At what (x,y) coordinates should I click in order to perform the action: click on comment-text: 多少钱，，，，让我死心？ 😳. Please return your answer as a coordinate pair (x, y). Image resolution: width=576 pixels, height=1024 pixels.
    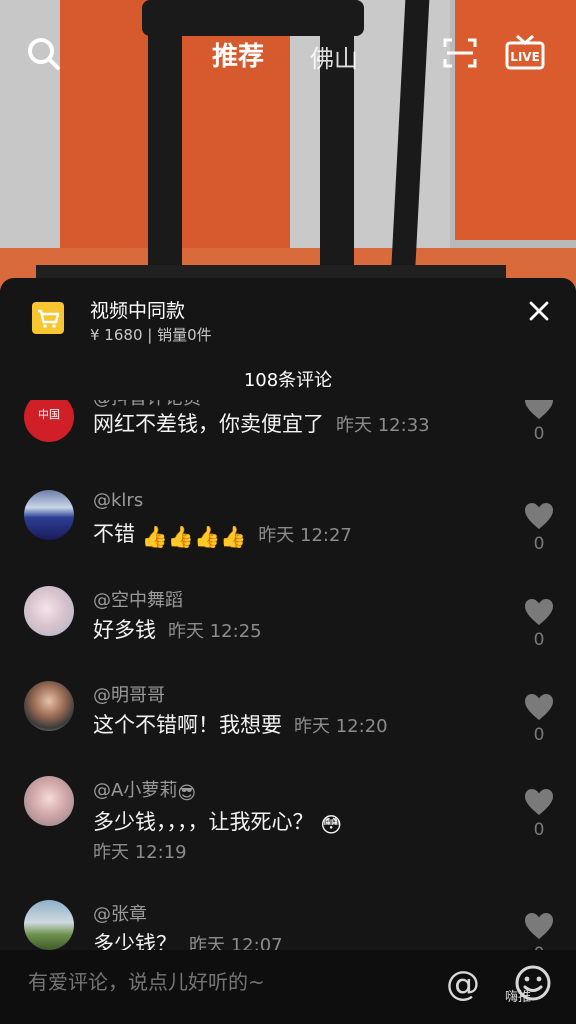
    Looking at the image, I should click on (217, 821).